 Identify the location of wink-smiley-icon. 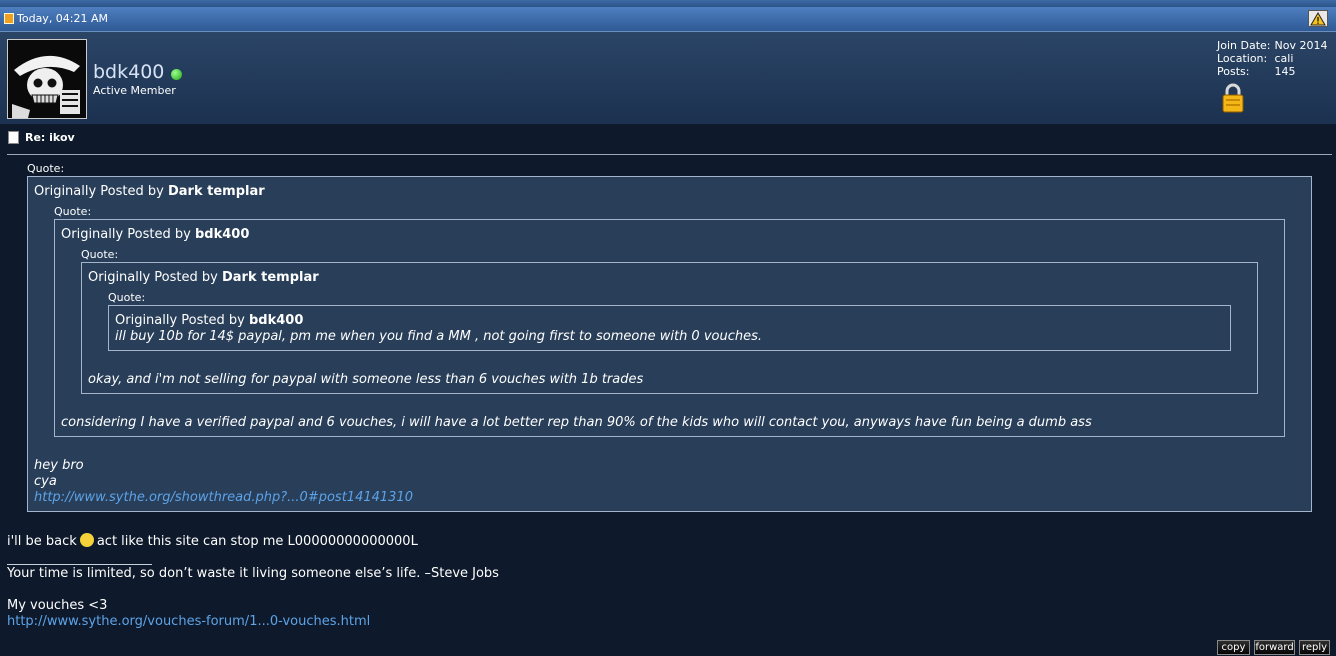
(86, 540).